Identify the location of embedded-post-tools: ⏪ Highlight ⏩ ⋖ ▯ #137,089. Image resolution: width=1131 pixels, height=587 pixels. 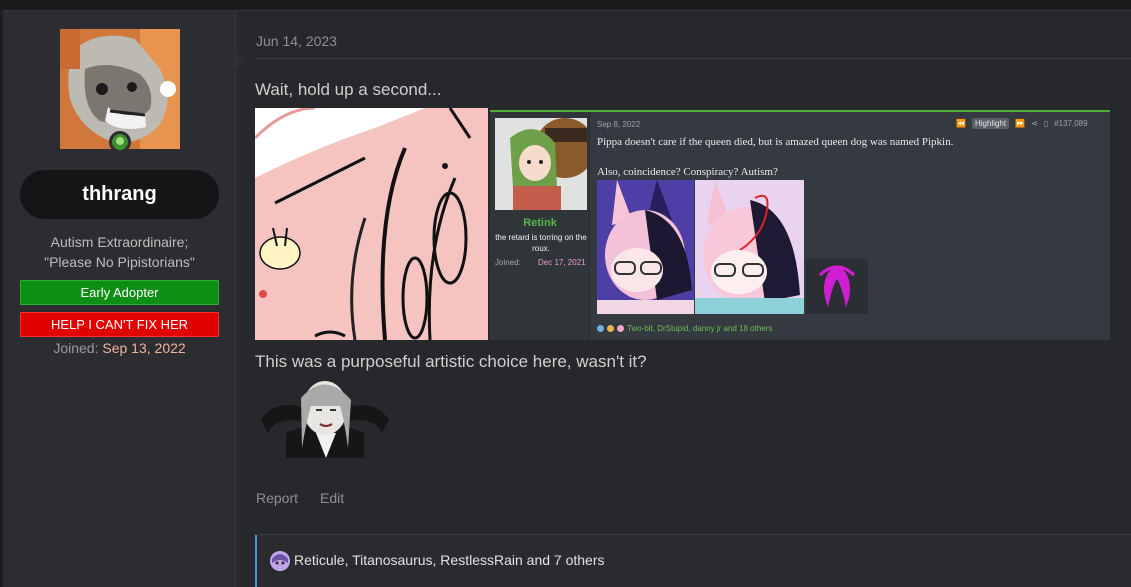
(1022, 123).